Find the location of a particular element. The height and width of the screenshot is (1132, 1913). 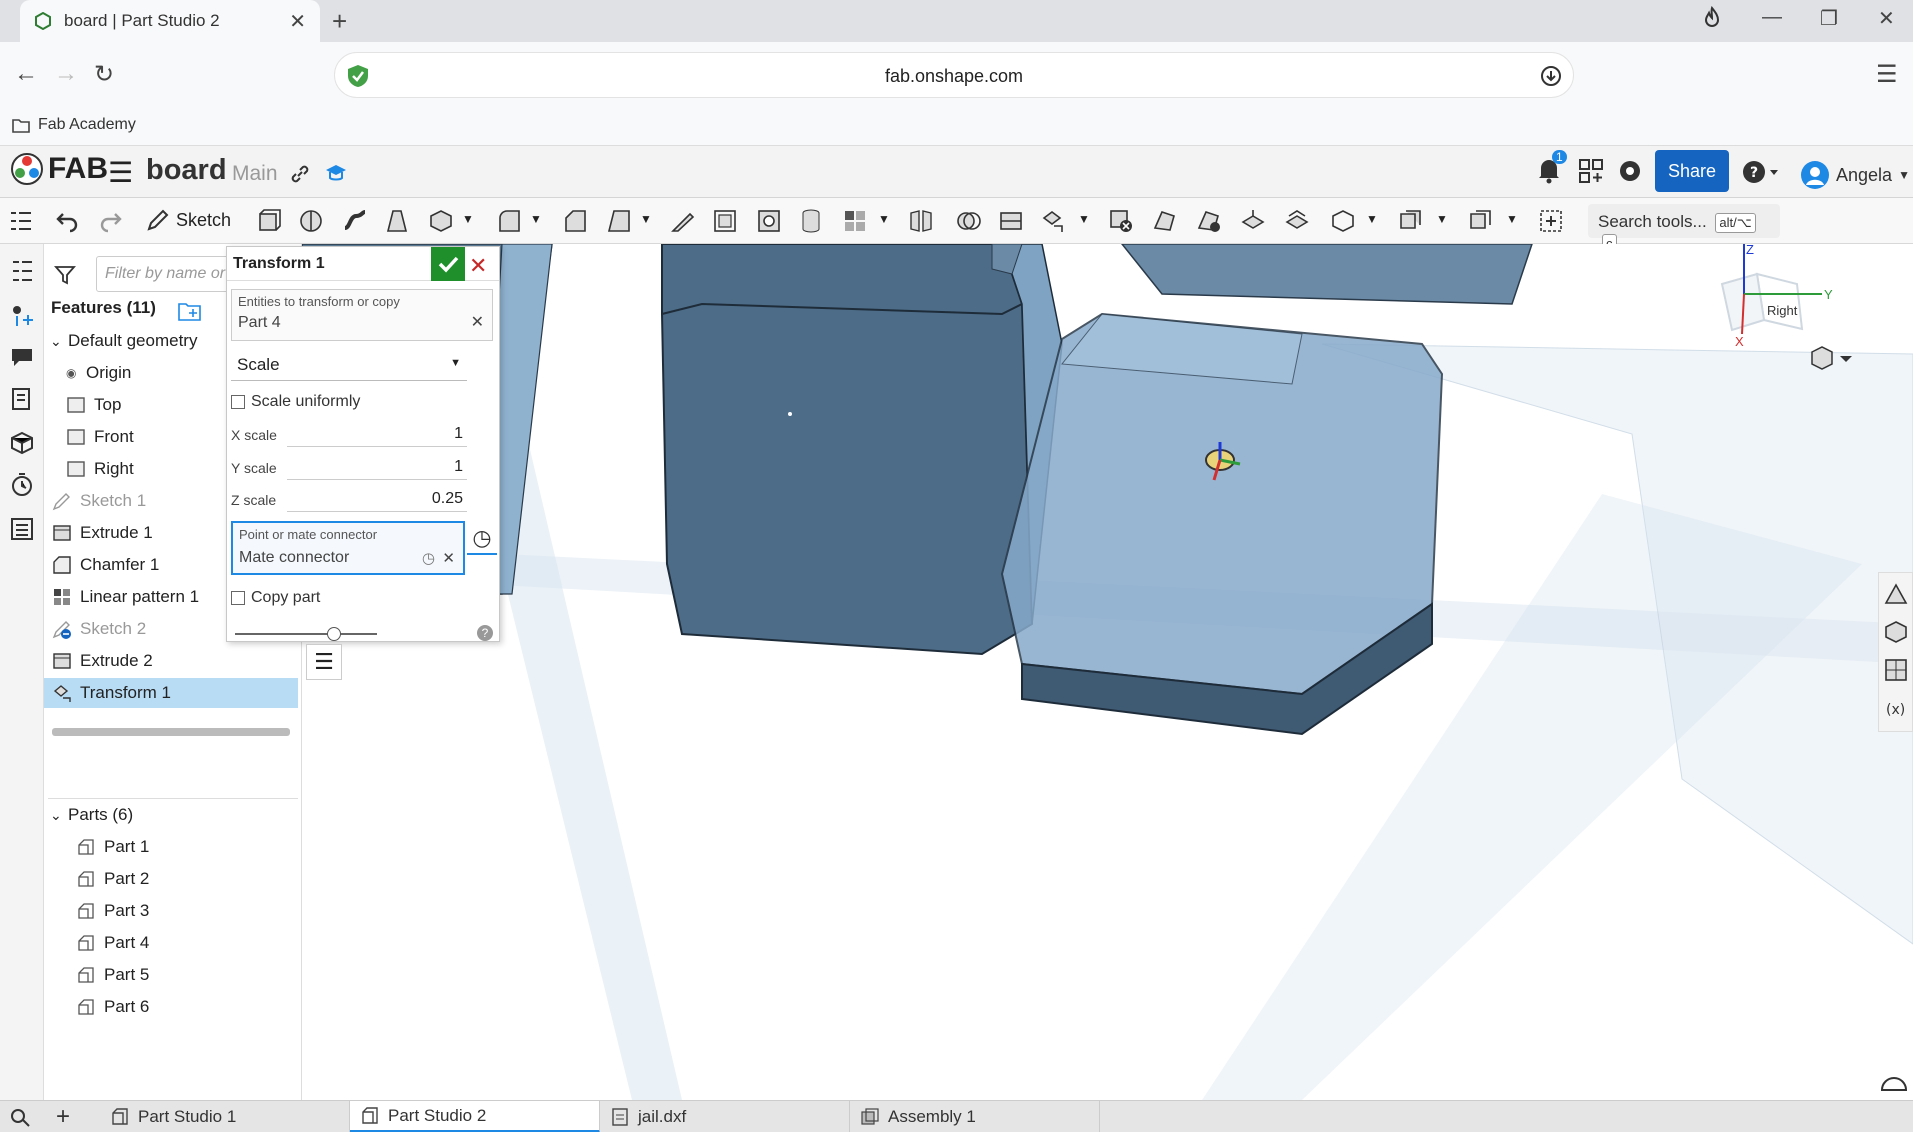

mirror-icon is located at coordinates (921, 221).